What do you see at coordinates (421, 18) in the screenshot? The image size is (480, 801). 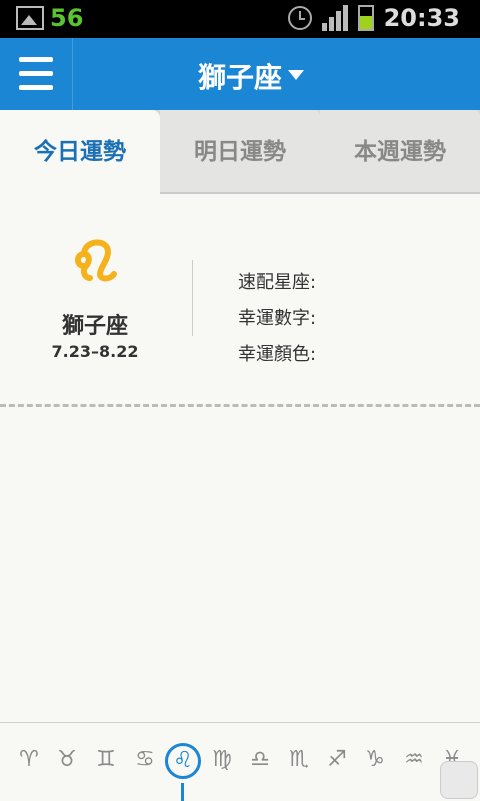 I see `status-time: 20:33` at bounding box center [421, 18].